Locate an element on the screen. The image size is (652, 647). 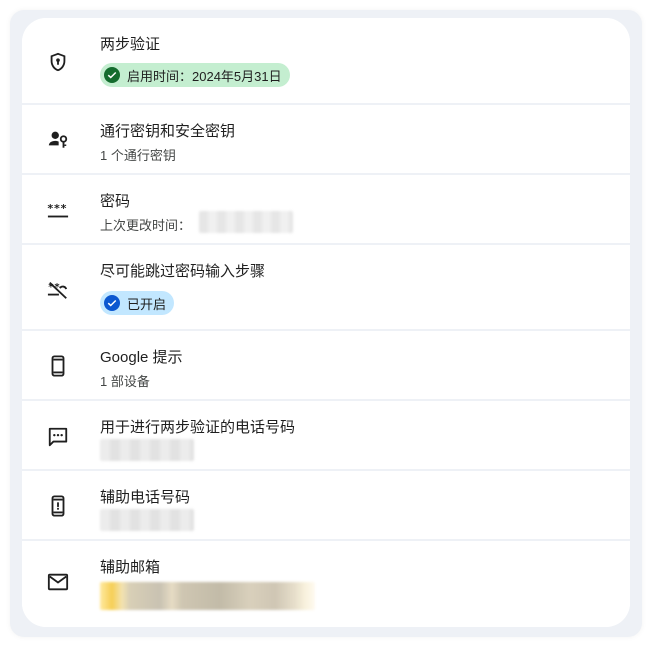
passkeys-row: 通行密钥和安全密钥 1 个通行密钥 is located at coordinates (326, 138).